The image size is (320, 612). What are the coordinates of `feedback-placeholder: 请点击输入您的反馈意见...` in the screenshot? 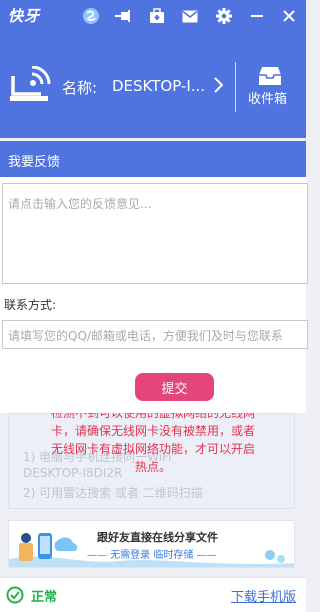 It's located at (80, 204).